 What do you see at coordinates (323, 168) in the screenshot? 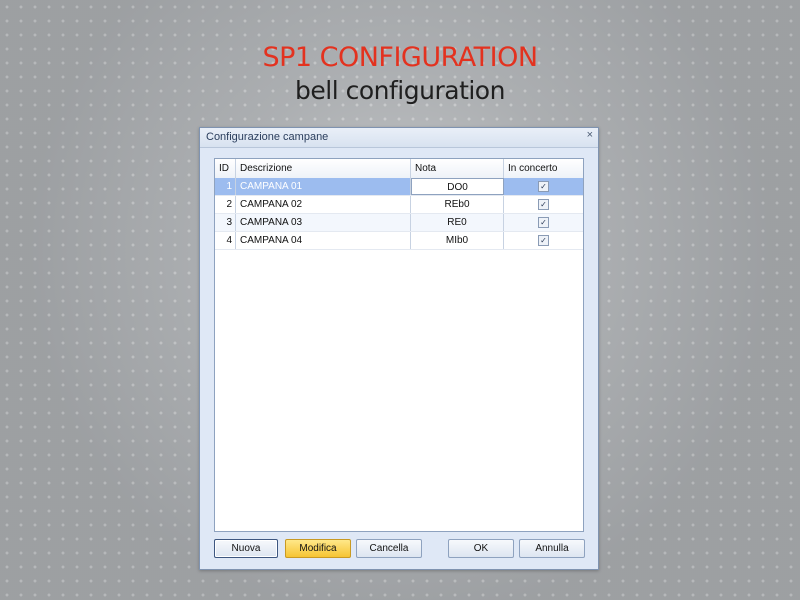
I see `column-header-descrizione: Descrizione` at bounding box center [323, 168].